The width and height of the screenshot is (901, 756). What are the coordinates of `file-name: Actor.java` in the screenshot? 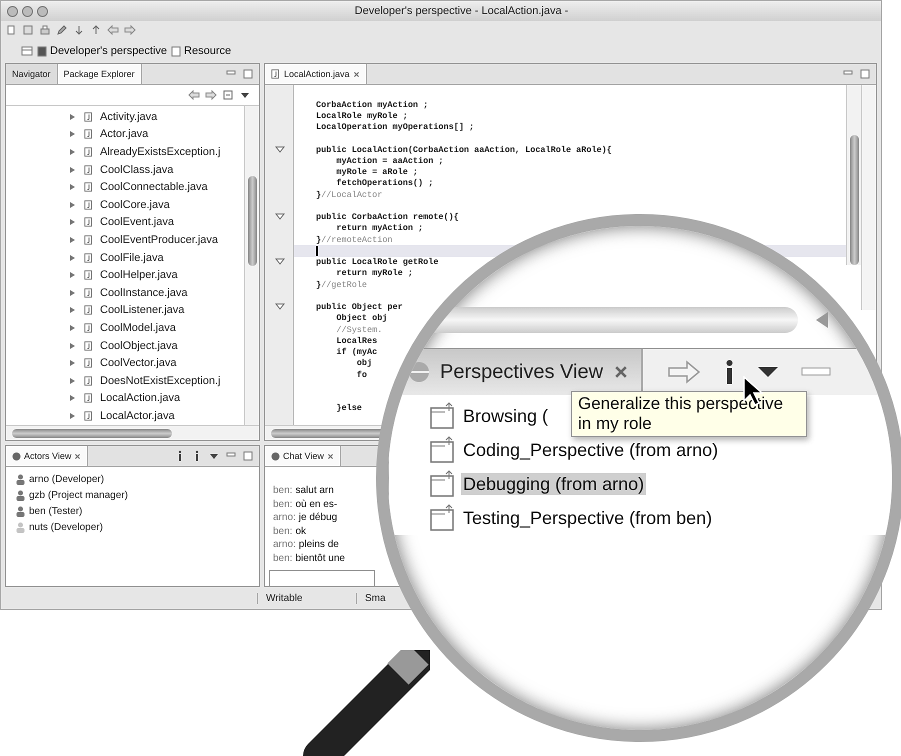 It's located at (124, 134).